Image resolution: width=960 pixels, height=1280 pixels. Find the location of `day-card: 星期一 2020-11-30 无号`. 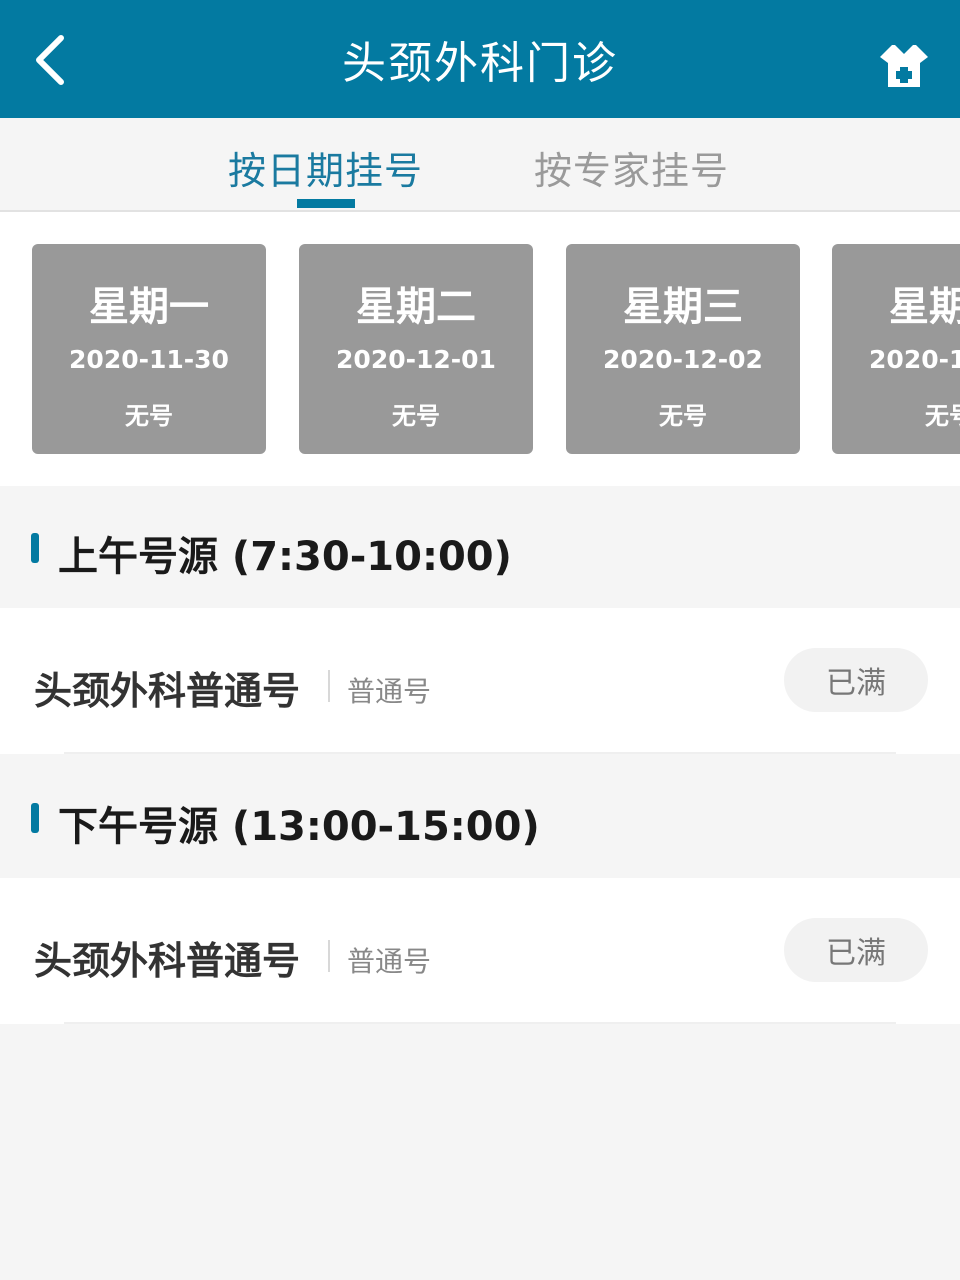

day-card: 星期一 2020-11-30 无号 is located at coordinates (149, 349).